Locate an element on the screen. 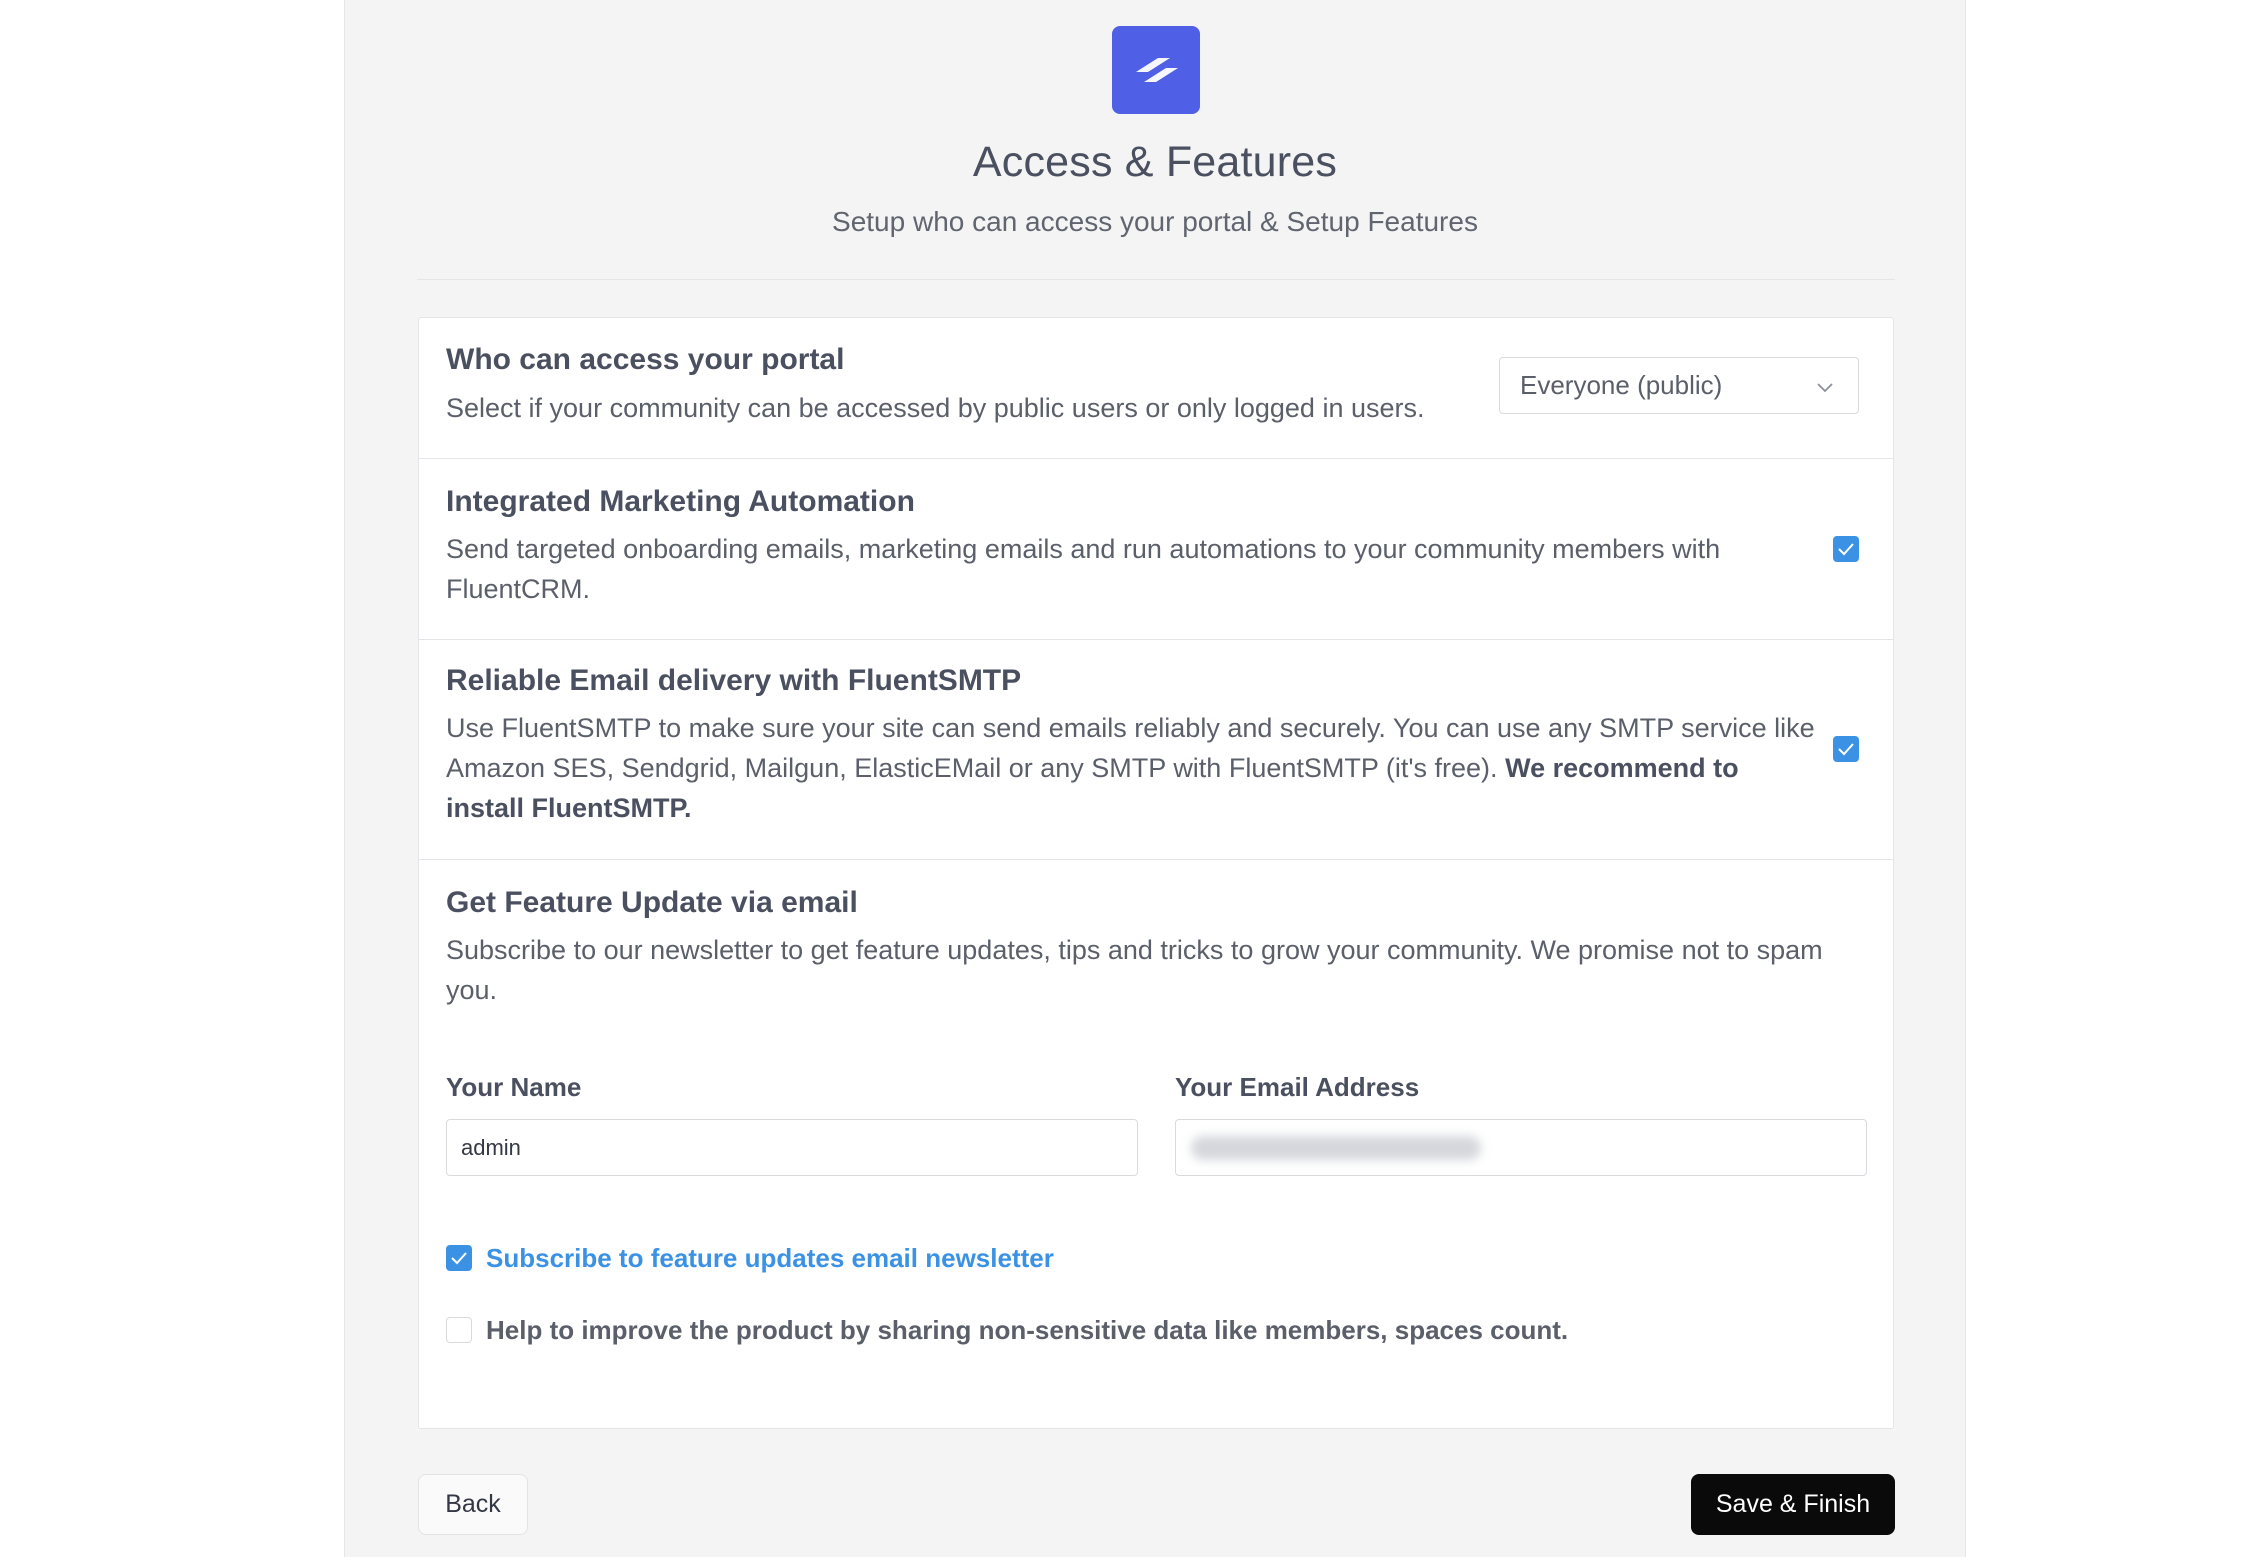 This screenshot has width=2265, height=1557. subscribe-checkbox is located at coordinates (459, 1258).